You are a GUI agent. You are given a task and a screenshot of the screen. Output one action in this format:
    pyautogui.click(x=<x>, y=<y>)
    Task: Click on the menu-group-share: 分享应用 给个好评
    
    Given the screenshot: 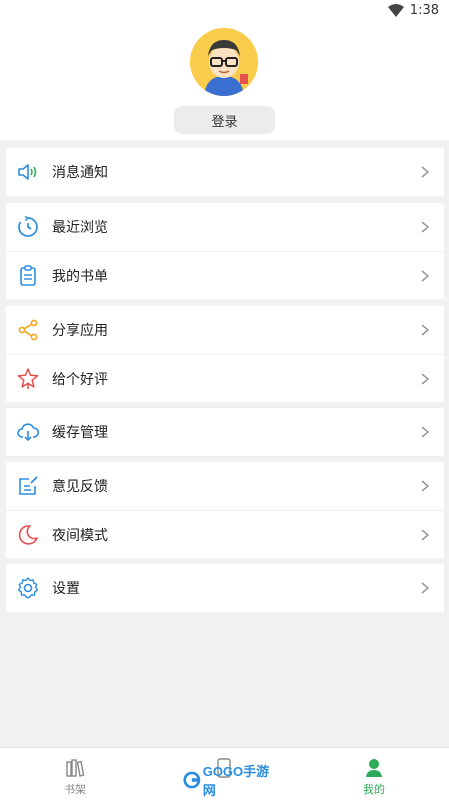 What is the action you would take?
    pyautogui.click(x=225, y=354)
    